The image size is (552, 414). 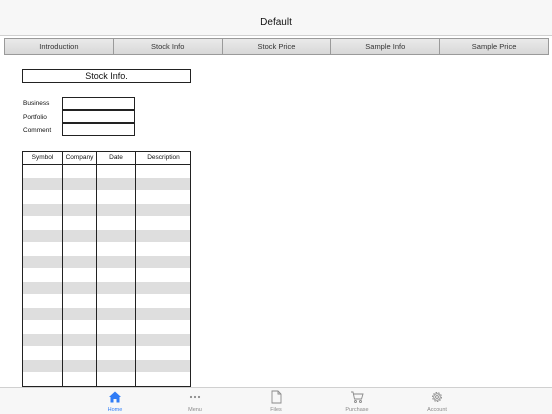 What do you see at coordinates (357, 410) in the screenshot?
I see `tabbar-label-purchase: Purchase` at bounding box center [357, 410].